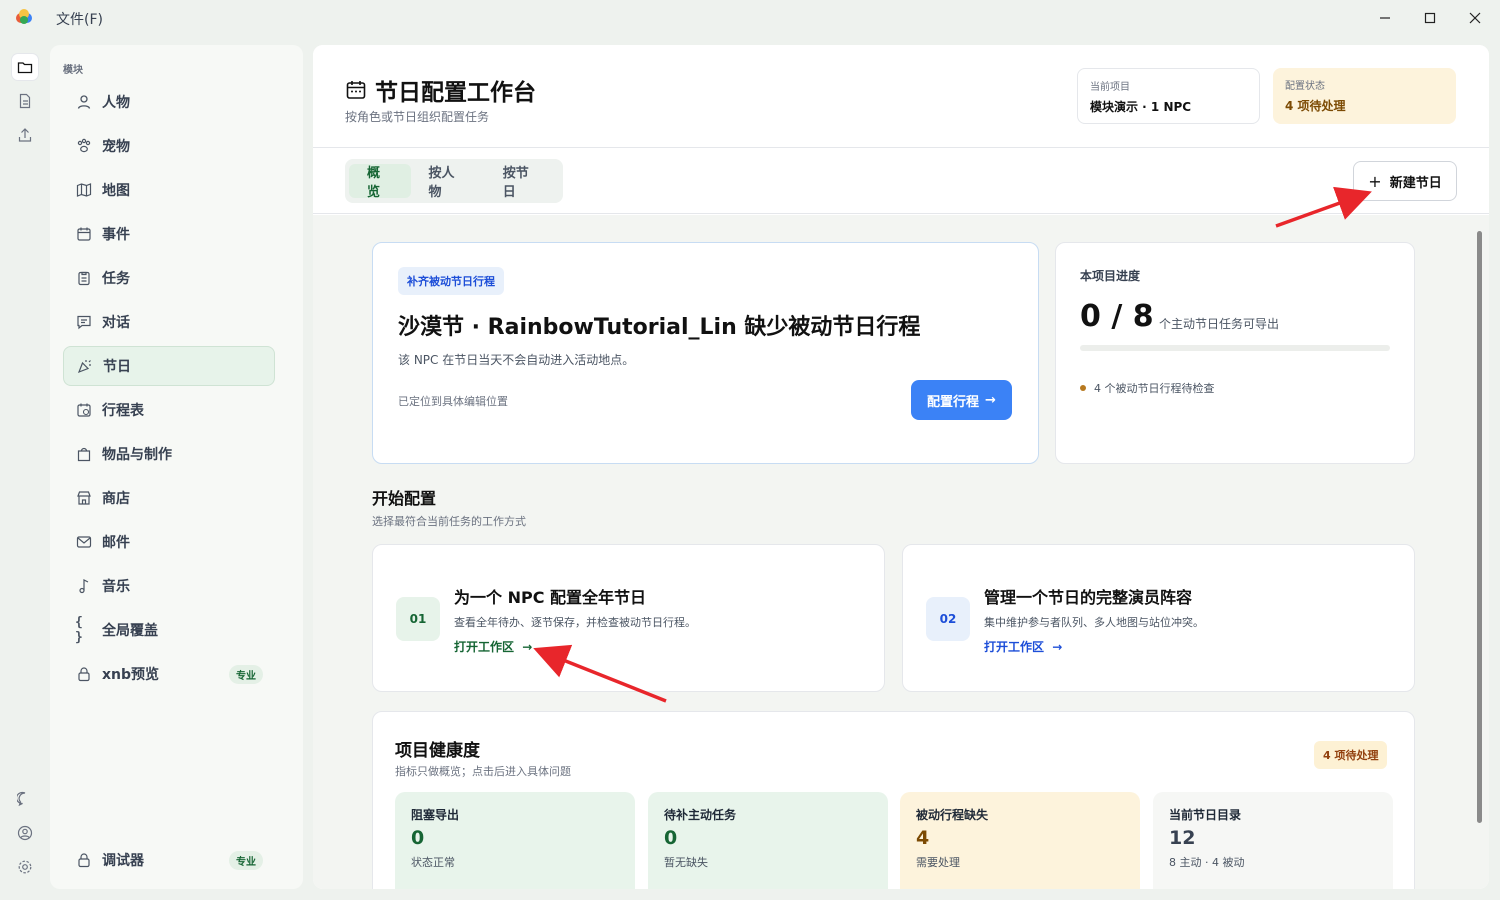  I want to click on sidebar-item-pets: 宠物, so click(169, 146).